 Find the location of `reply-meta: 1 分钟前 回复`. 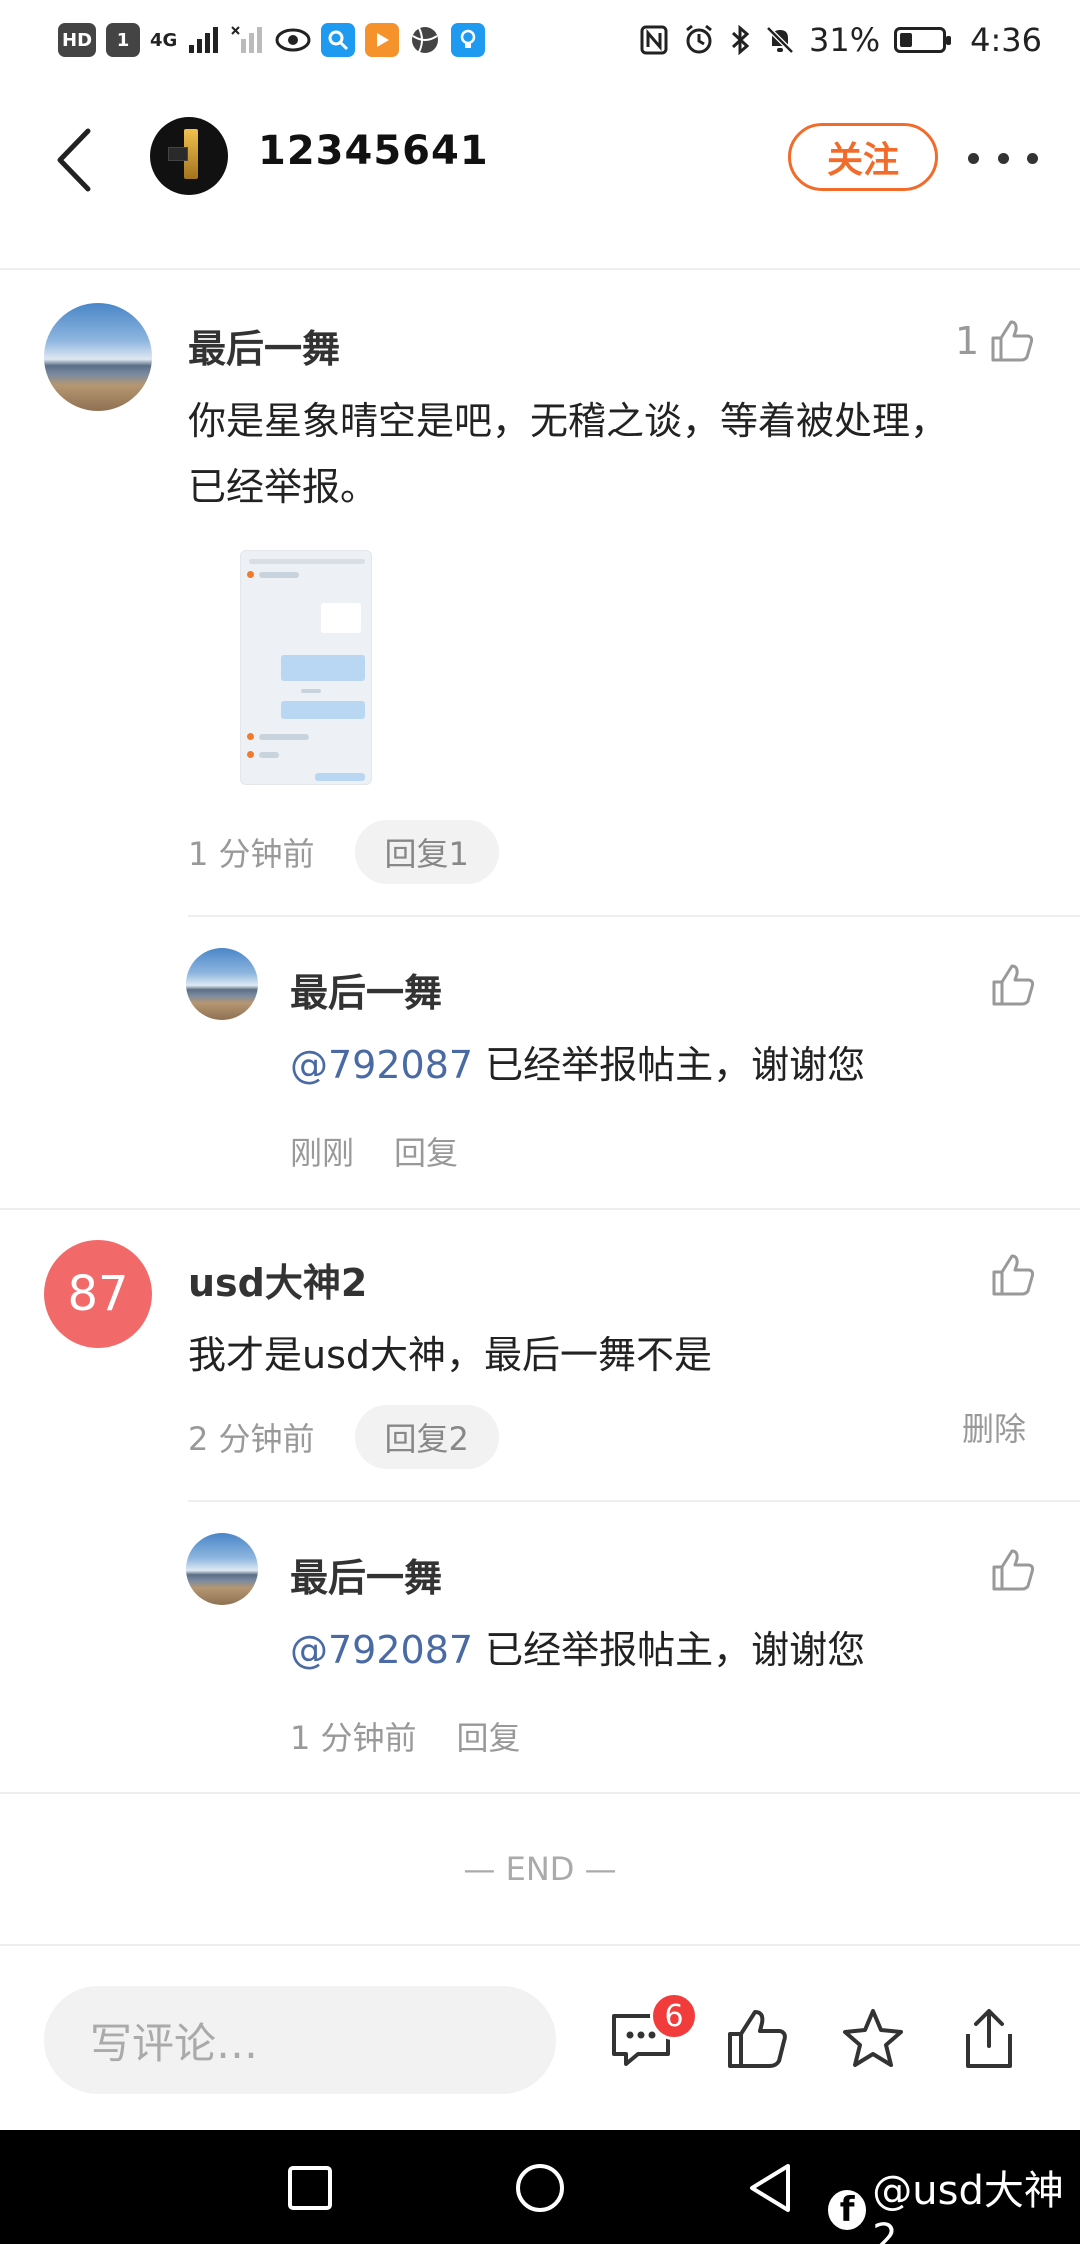

reply-meta: 1 分钟前 回复 is located at coordinates (405, 1736).